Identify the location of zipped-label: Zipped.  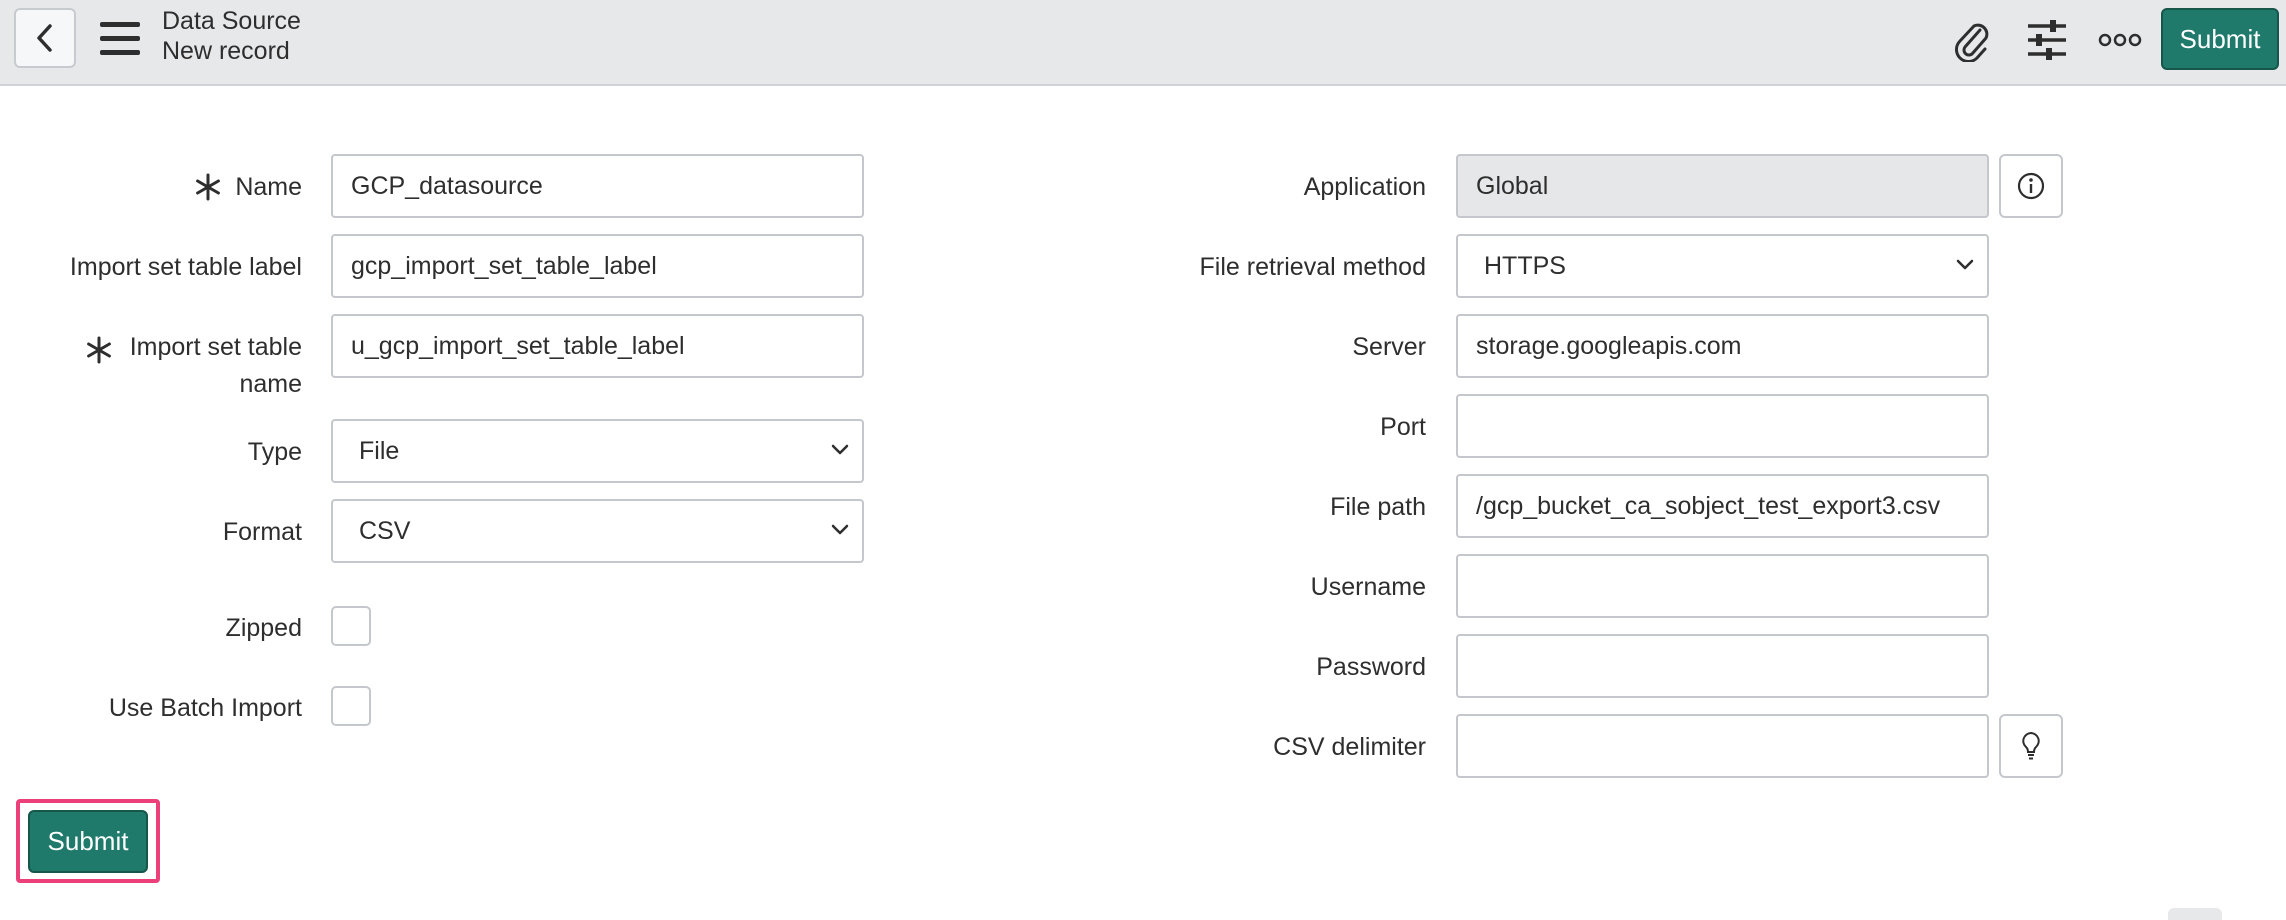
(263, 628).